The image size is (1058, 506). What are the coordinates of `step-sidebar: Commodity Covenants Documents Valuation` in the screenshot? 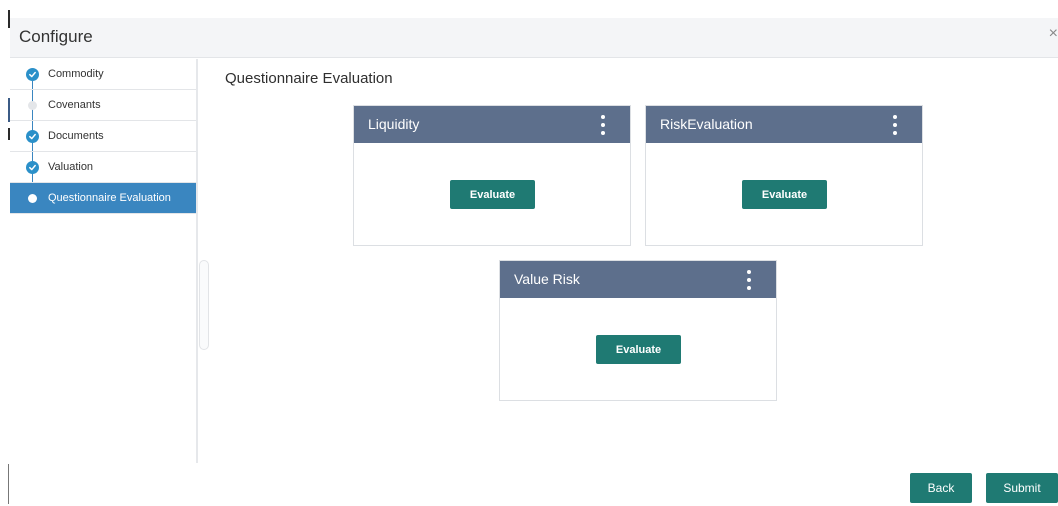 It's located at (104, 261).